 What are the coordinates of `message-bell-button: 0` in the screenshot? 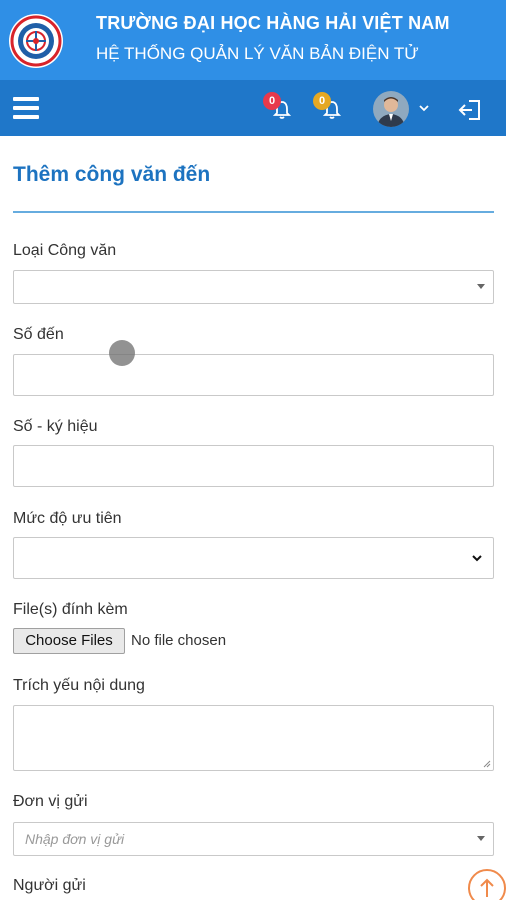 It's located at (330, 108).